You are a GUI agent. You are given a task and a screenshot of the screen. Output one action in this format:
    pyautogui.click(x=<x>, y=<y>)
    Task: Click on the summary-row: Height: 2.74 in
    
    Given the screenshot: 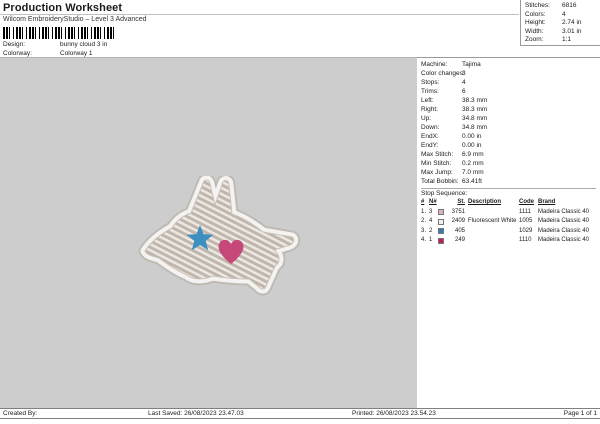 What is the action you would take?
    pyautogui.click(x=562, y=23)
    